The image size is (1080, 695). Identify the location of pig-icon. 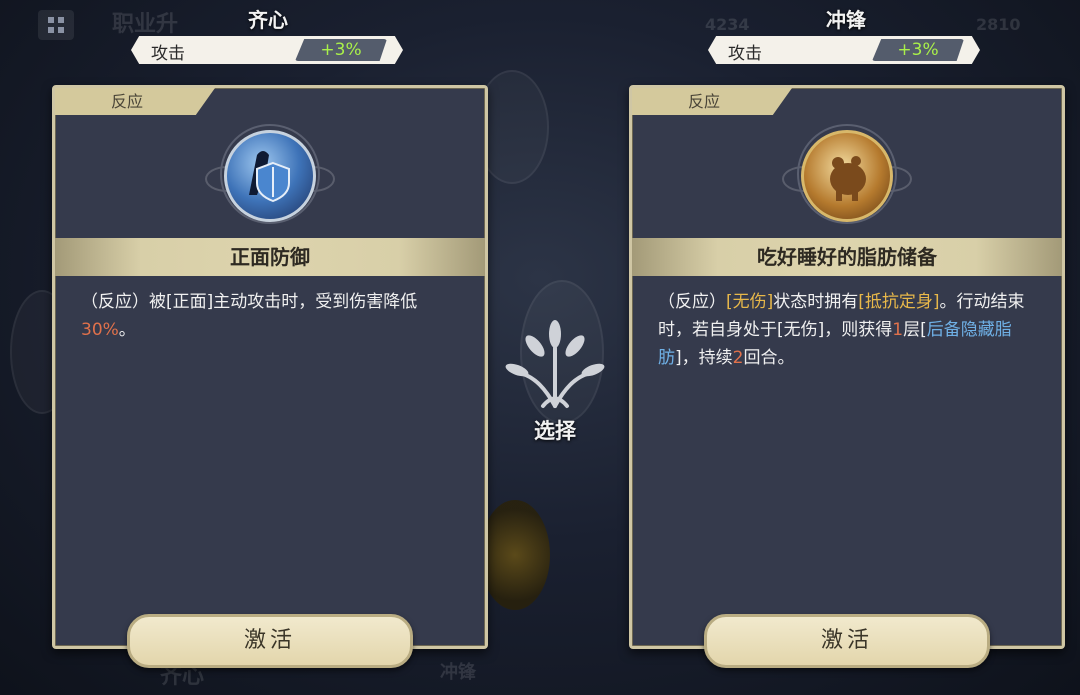
(847, 176).